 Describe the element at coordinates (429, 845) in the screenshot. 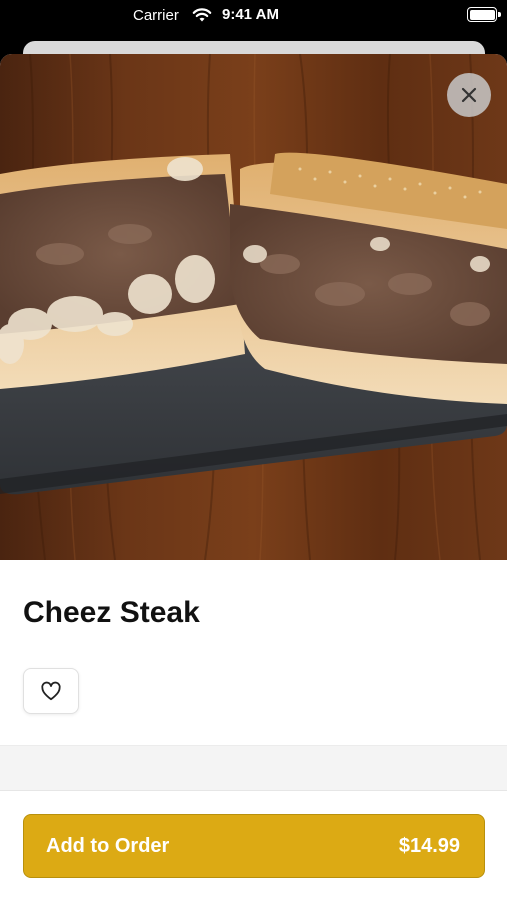

I see `order-price: $14.99` at that location.